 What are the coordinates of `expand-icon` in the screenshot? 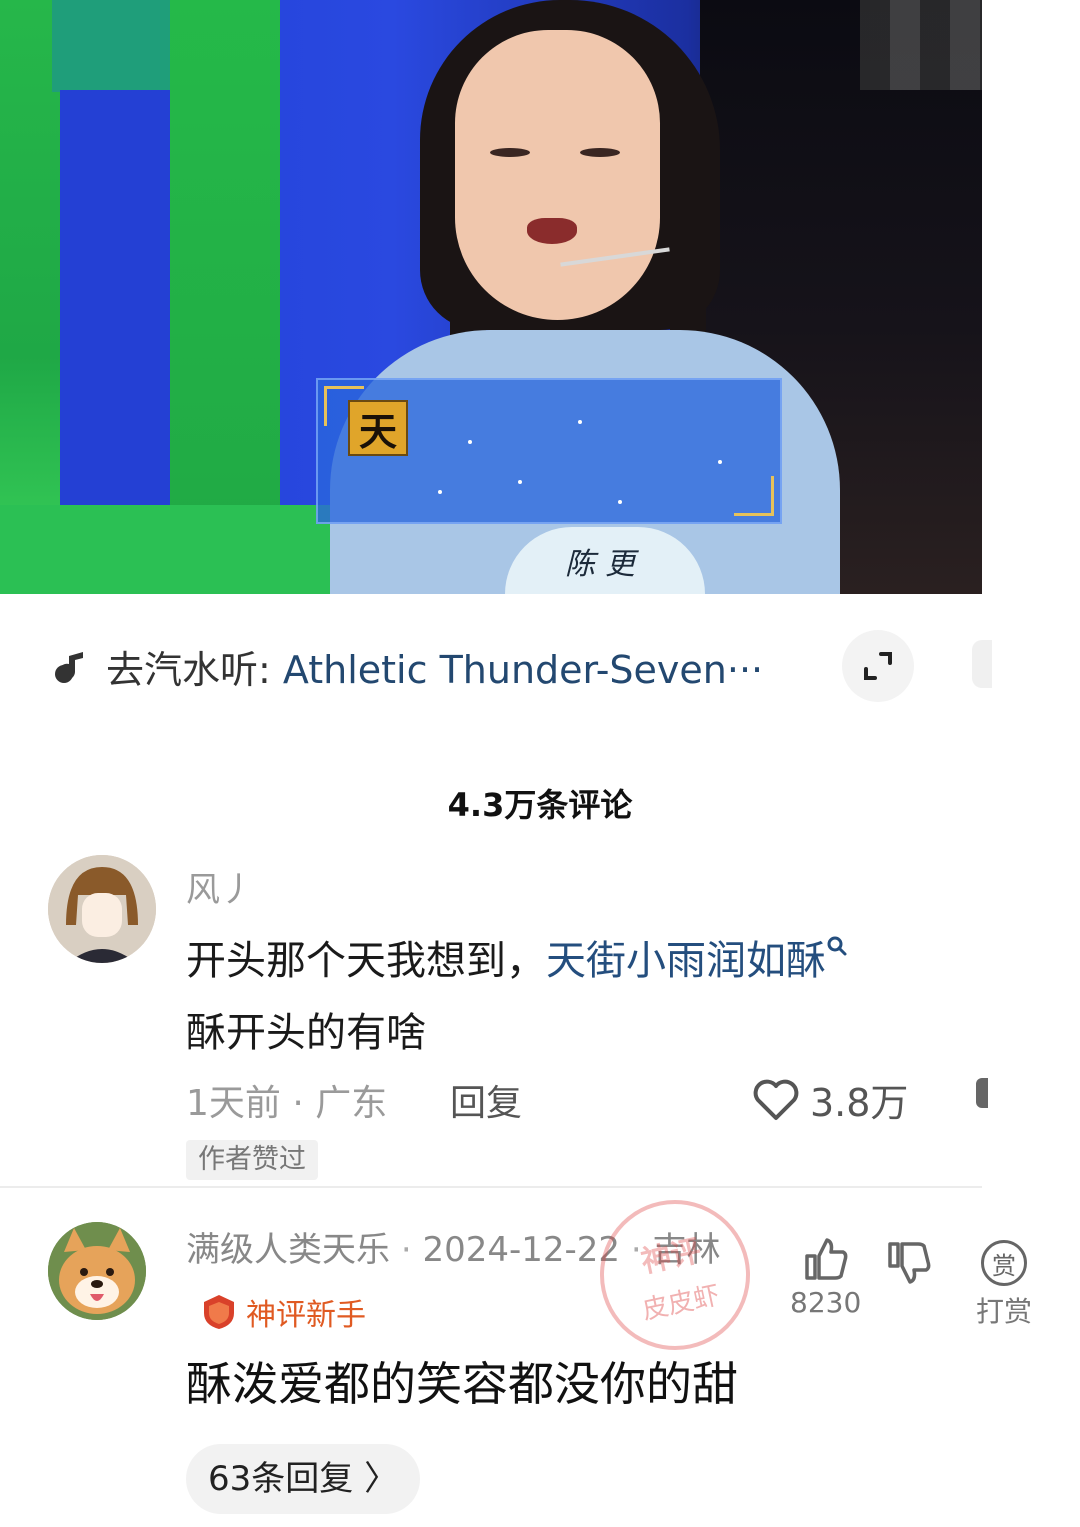 It's located at (878, 666).